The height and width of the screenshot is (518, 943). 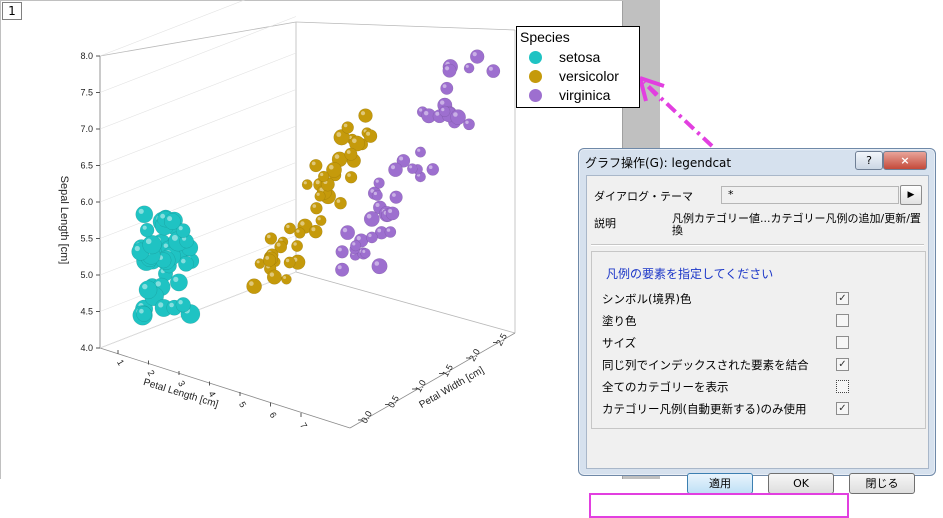 What do you see at coordinates (86, 56) in the screenshot?
I see `z-tick-label: 8.0` at bounding box center [86, 56].